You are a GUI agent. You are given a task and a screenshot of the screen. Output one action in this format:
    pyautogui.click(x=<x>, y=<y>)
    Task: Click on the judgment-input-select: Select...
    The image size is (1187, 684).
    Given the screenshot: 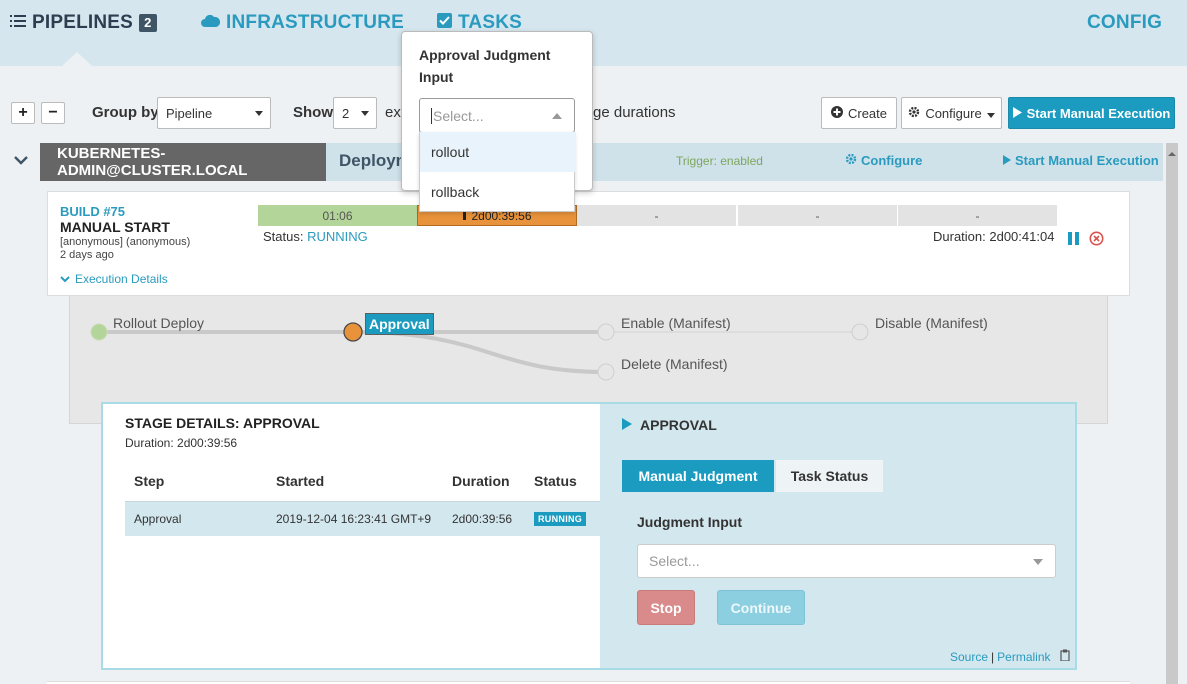 What is the action you would take?
    pyautogui.click(x=846, y=561)
    